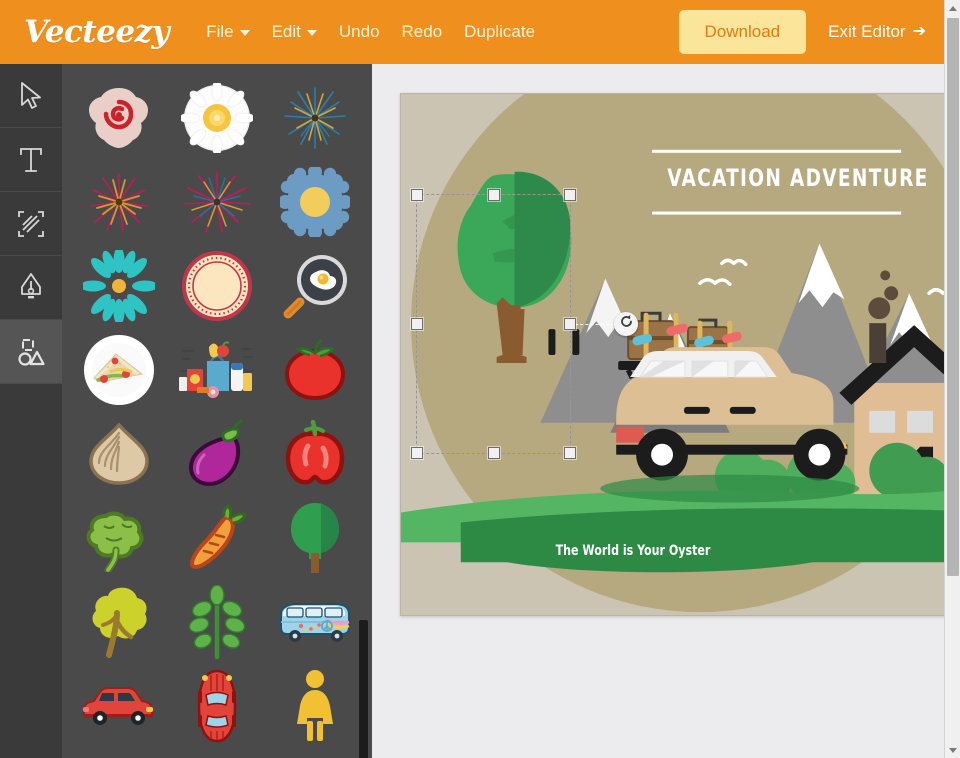 The image size is (960, 758). I want to click on menu-file-label: File, so click(220, 31).